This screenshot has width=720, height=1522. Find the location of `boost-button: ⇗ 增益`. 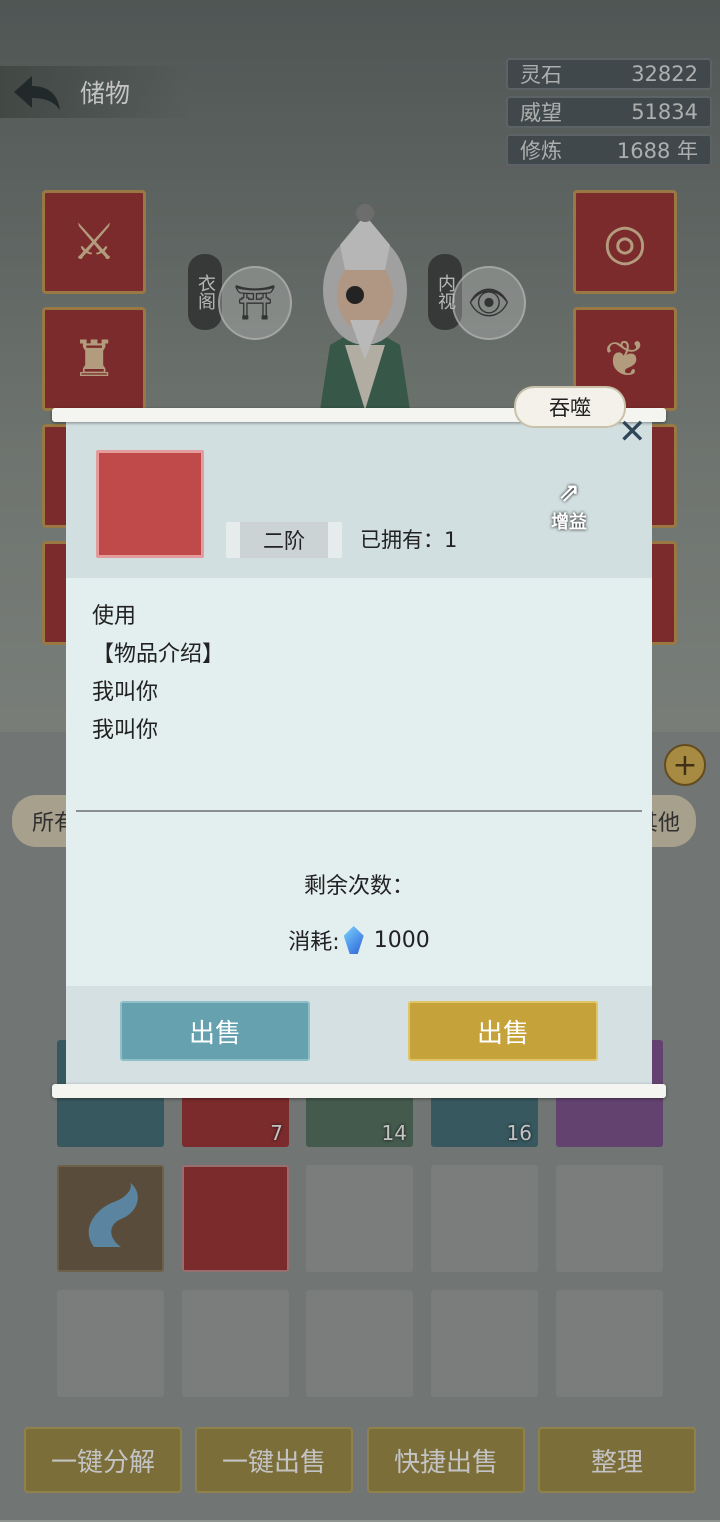

boost-button: ⇗ 增益 is located at coordinates (569, 511).